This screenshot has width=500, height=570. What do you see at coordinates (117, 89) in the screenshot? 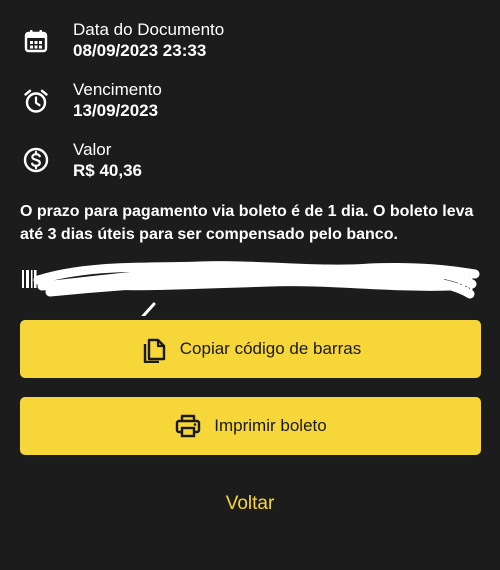
I see `due-date-label: Vencimento` at bounding box center [117, 89].